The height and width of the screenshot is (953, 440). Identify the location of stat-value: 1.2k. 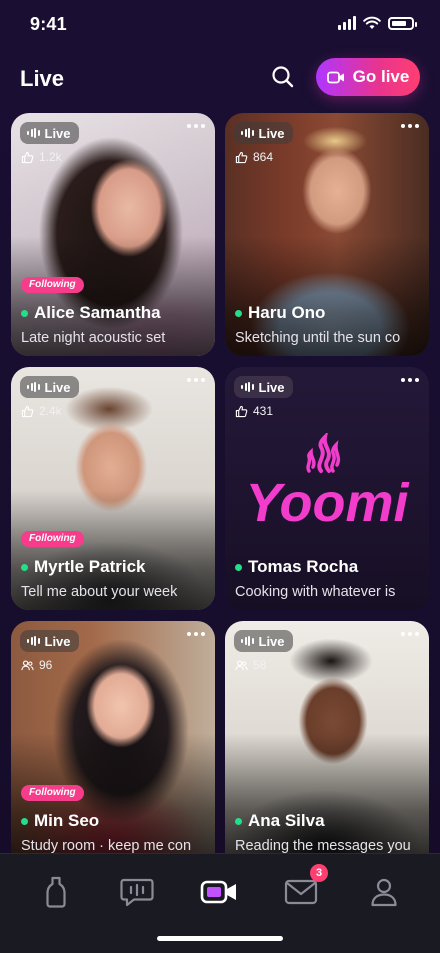
(50, 157).